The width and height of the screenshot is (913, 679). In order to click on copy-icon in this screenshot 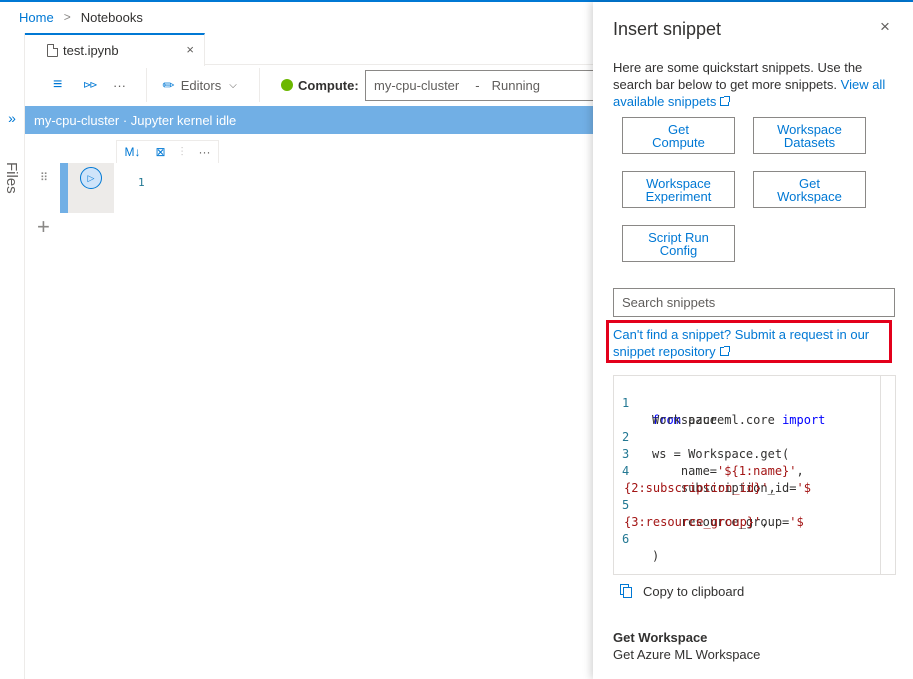, I will do `click(626, 591)`.